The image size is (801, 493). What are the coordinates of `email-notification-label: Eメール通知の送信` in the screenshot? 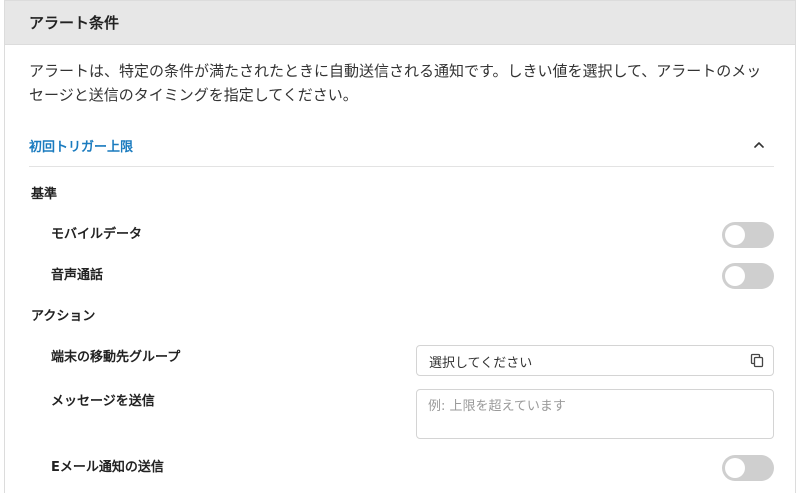 It's located at (107, 467).